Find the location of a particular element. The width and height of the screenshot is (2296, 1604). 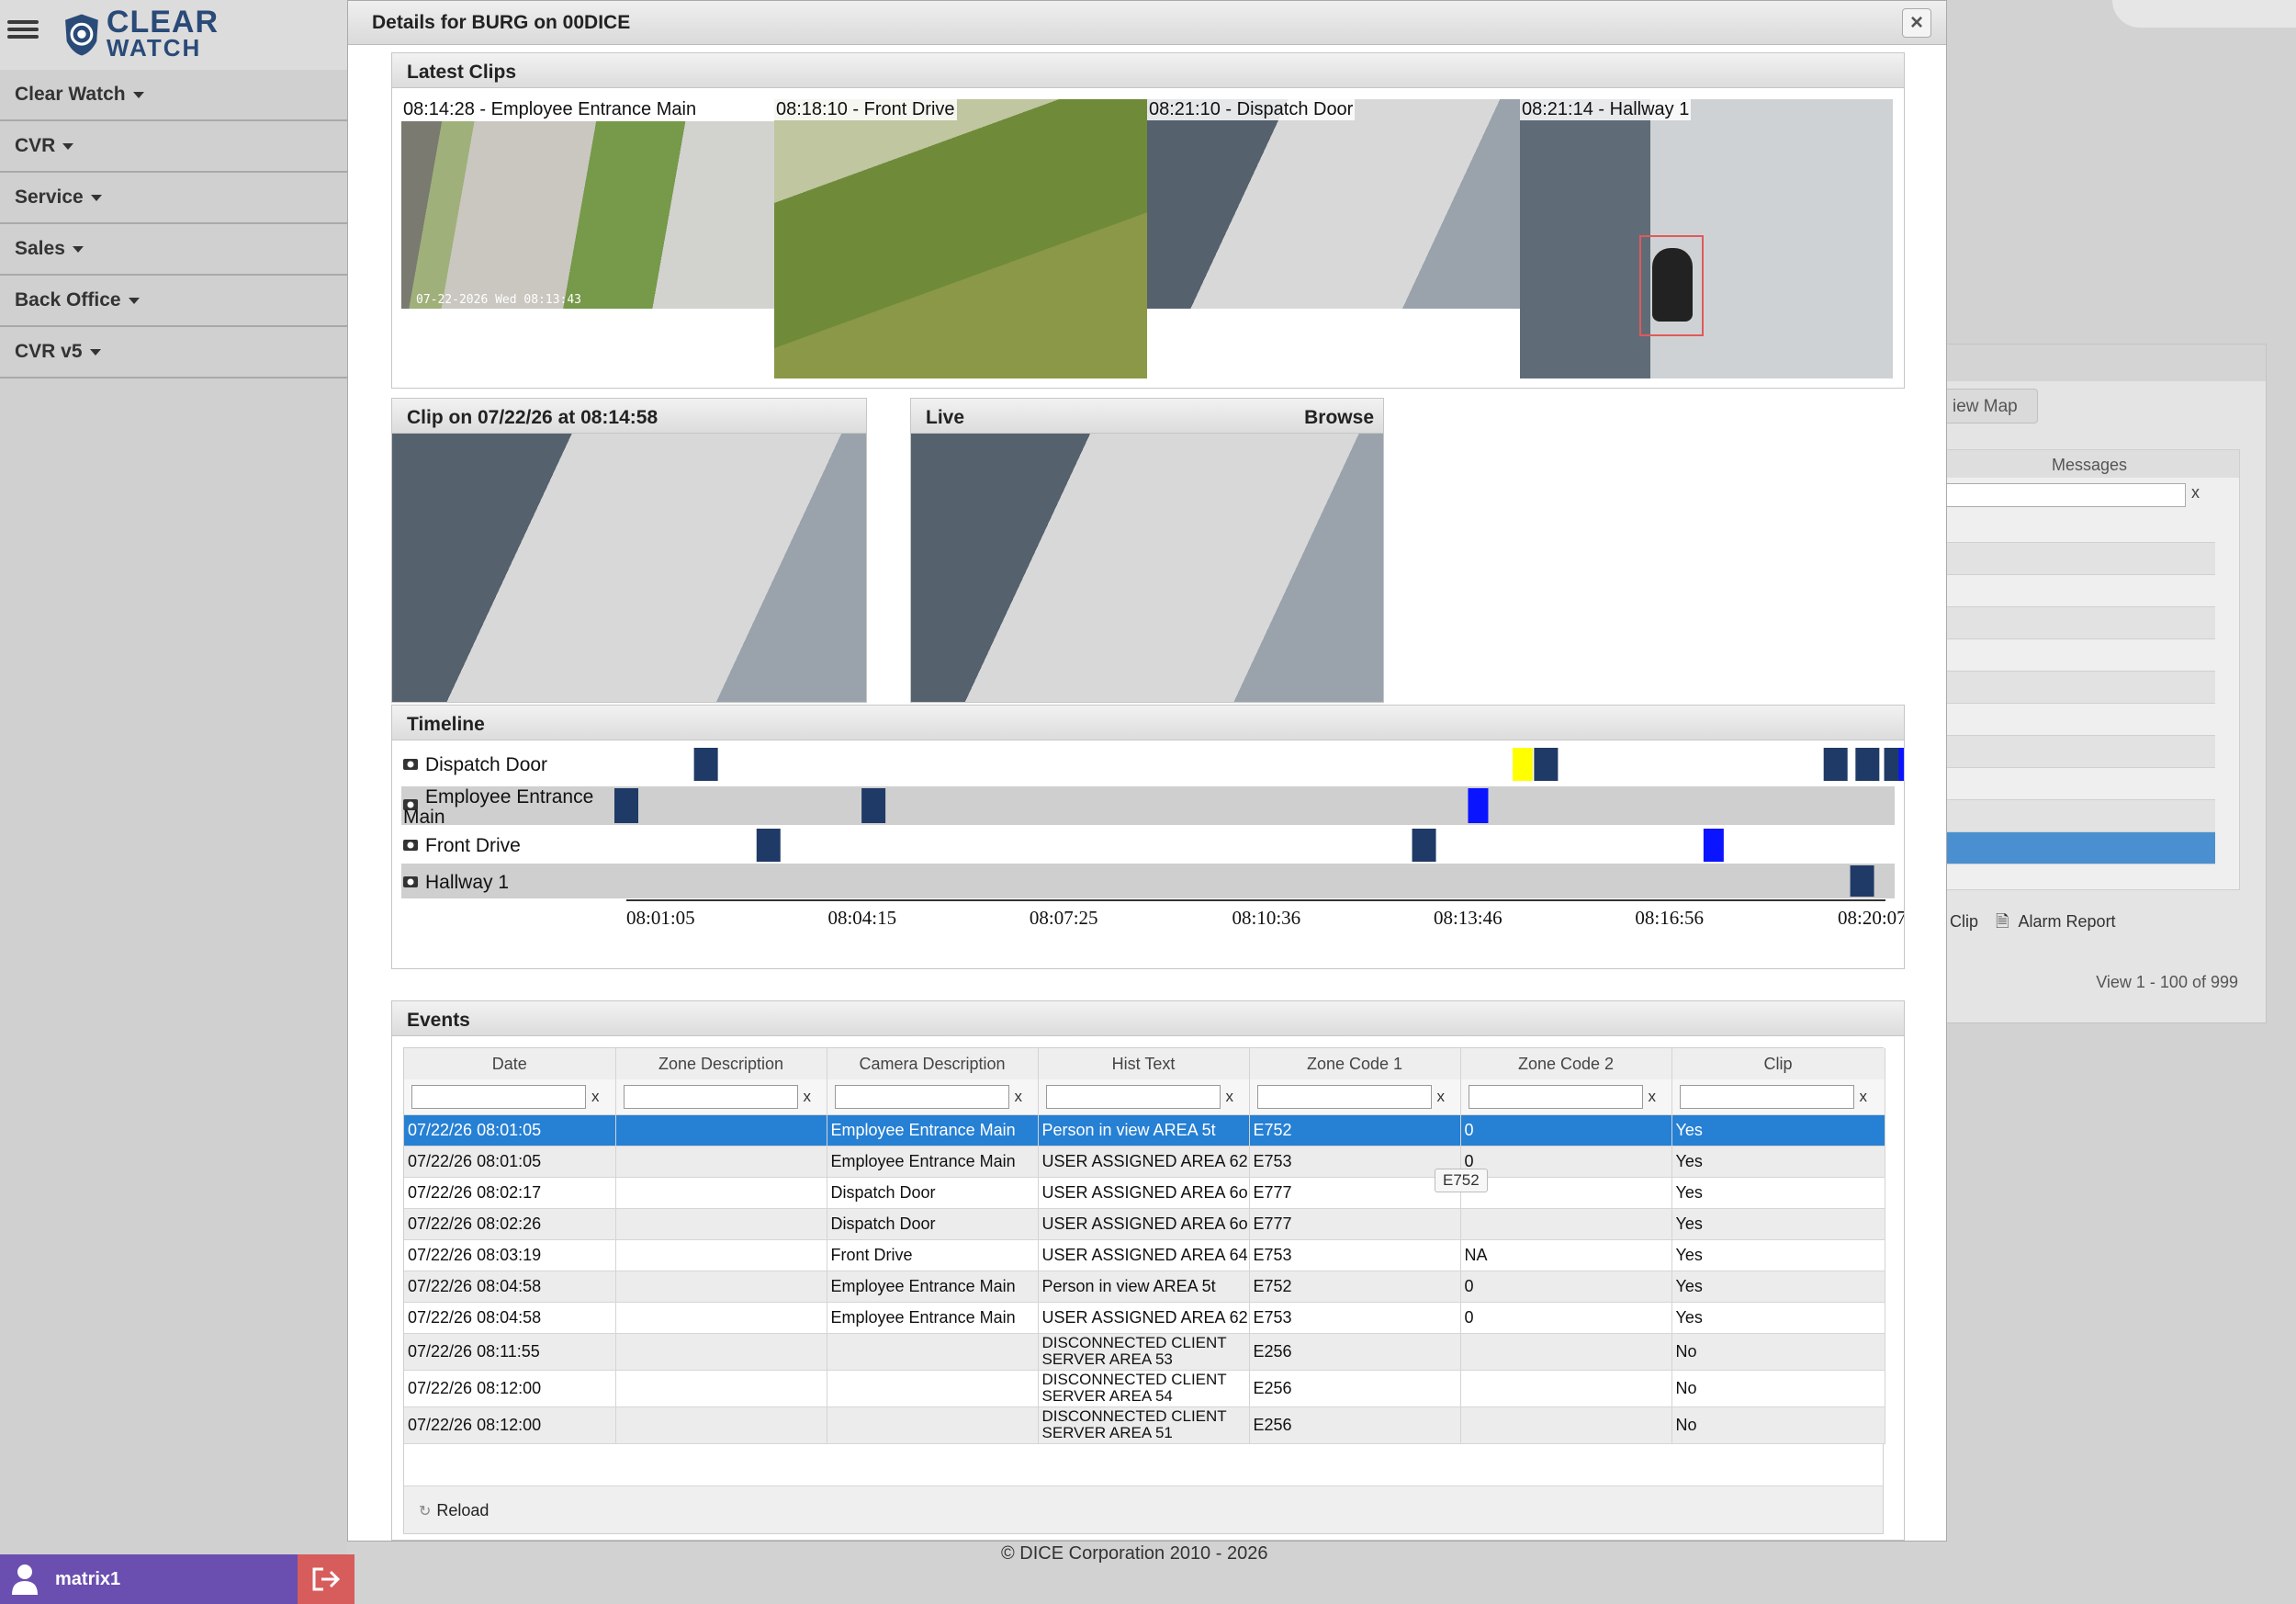

view-map-button: iew Map is located at coordinates (1988, 406).